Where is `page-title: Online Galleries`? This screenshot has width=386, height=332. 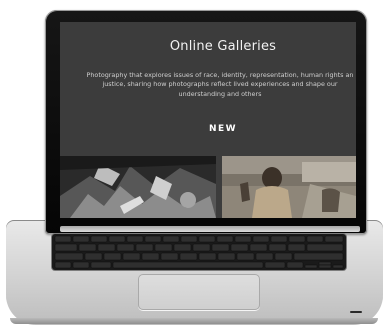 page-title: Online Galleries is located at coordinates (223, 46).